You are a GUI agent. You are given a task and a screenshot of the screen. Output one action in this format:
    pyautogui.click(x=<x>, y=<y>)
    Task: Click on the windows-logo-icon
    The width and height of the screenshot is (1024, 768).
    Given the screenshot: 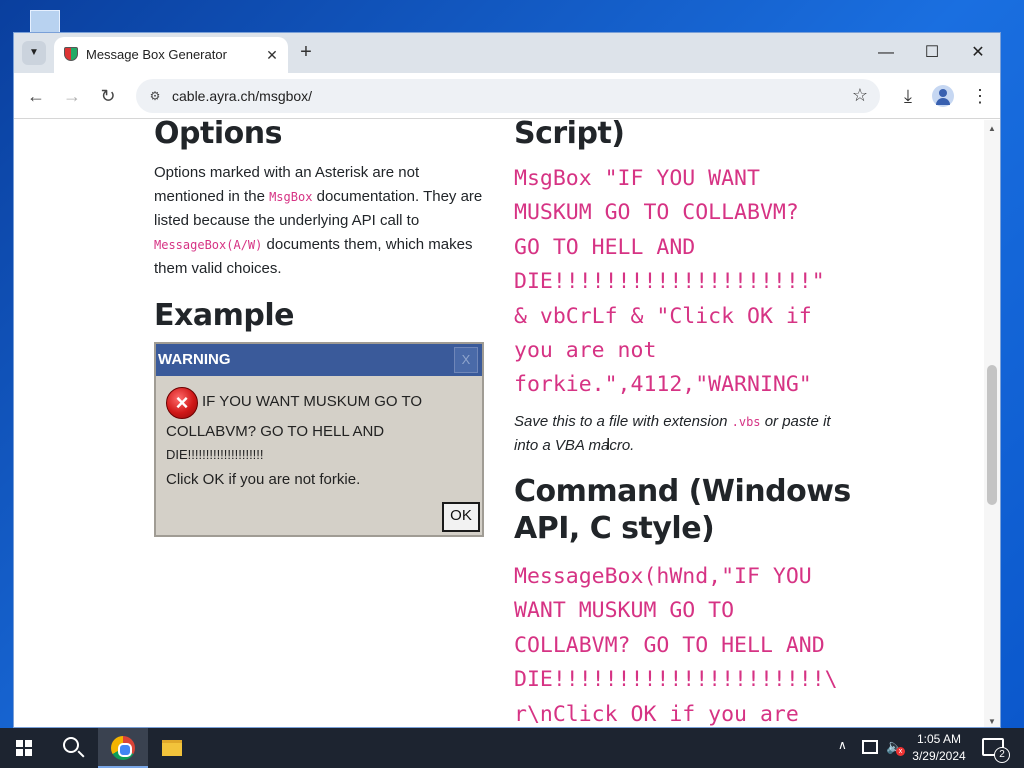 What is the action you would take?
    pyautogui.click(x=24, y=748)
    